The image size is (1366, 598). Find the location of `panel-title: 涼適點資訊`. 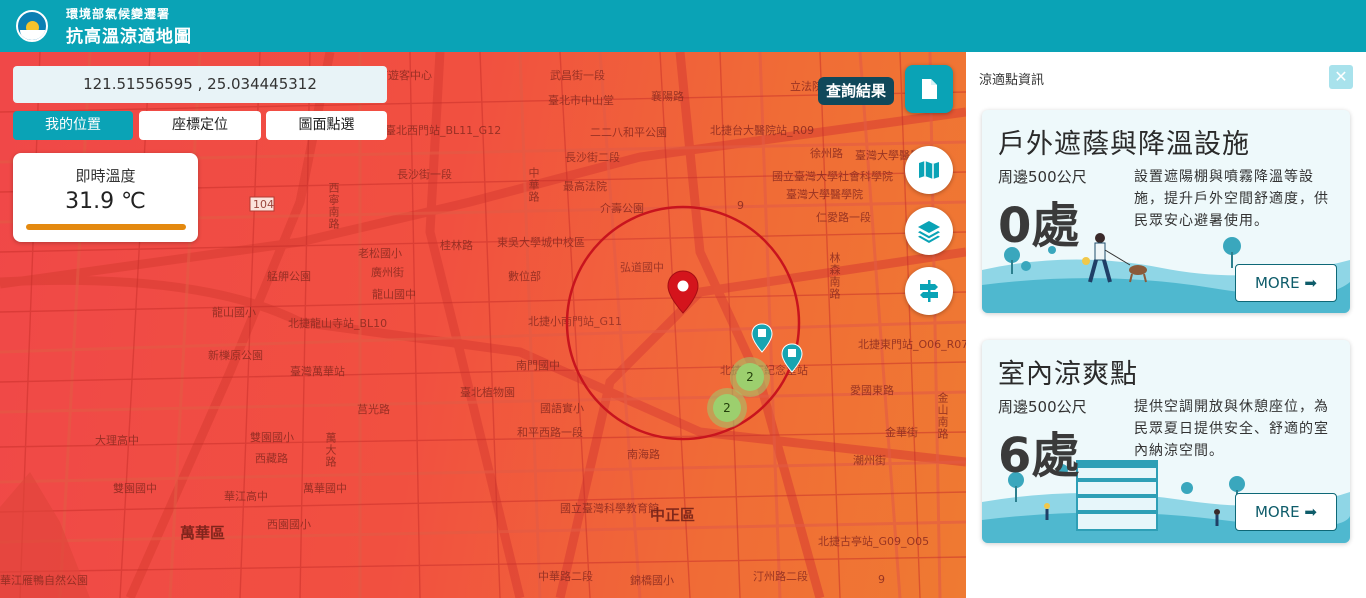

panel-title: 涼適點資訊 is located at coordinates (1012, 80).